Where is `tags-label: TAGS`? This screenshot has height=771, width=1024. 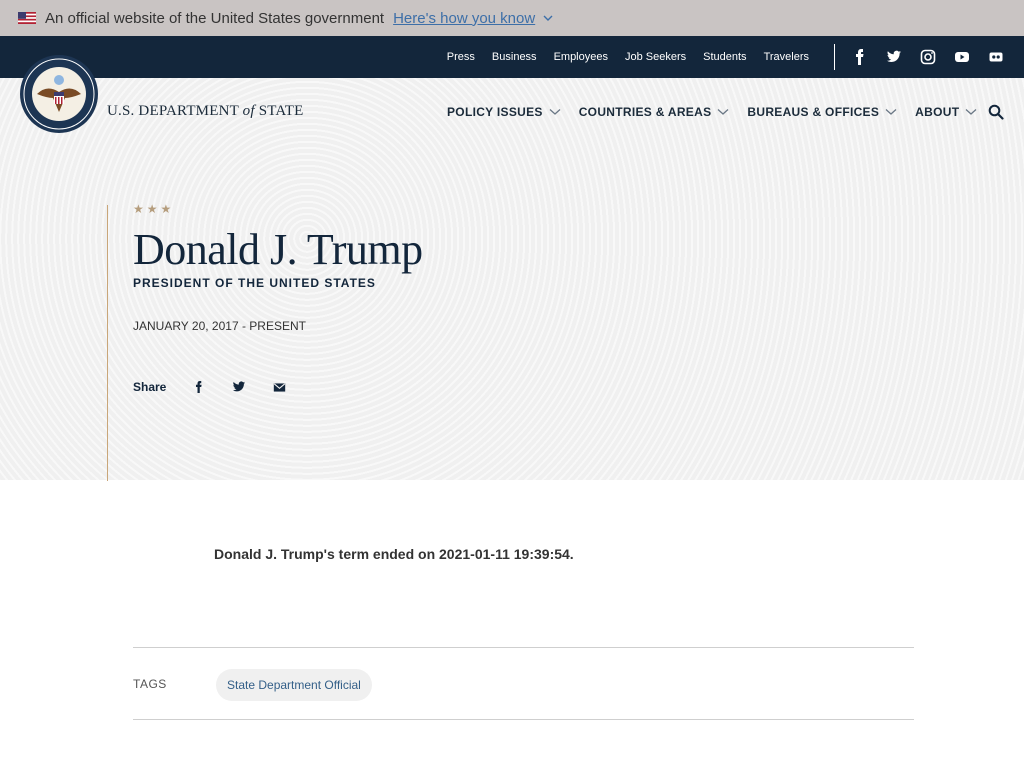 tags-label: TAGS is located at coordinates (150, 684).